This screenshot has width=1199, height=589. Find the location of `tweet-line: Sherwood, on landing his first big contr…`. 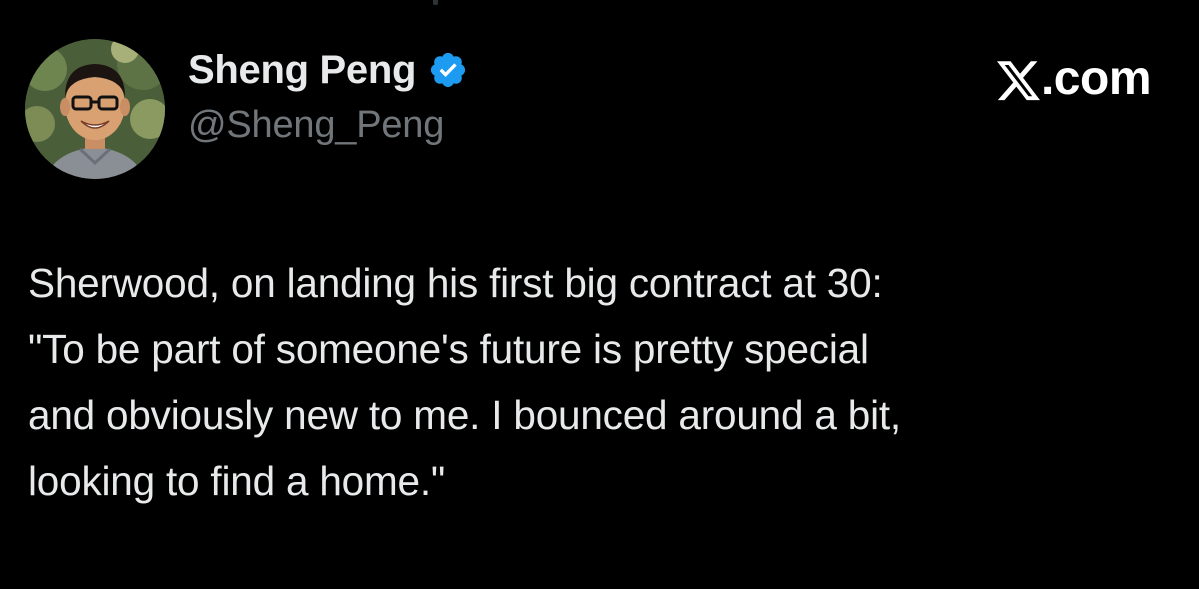

tweet-line: Sherwood, on landing his first big contr… is located at coordinates (455, 283).